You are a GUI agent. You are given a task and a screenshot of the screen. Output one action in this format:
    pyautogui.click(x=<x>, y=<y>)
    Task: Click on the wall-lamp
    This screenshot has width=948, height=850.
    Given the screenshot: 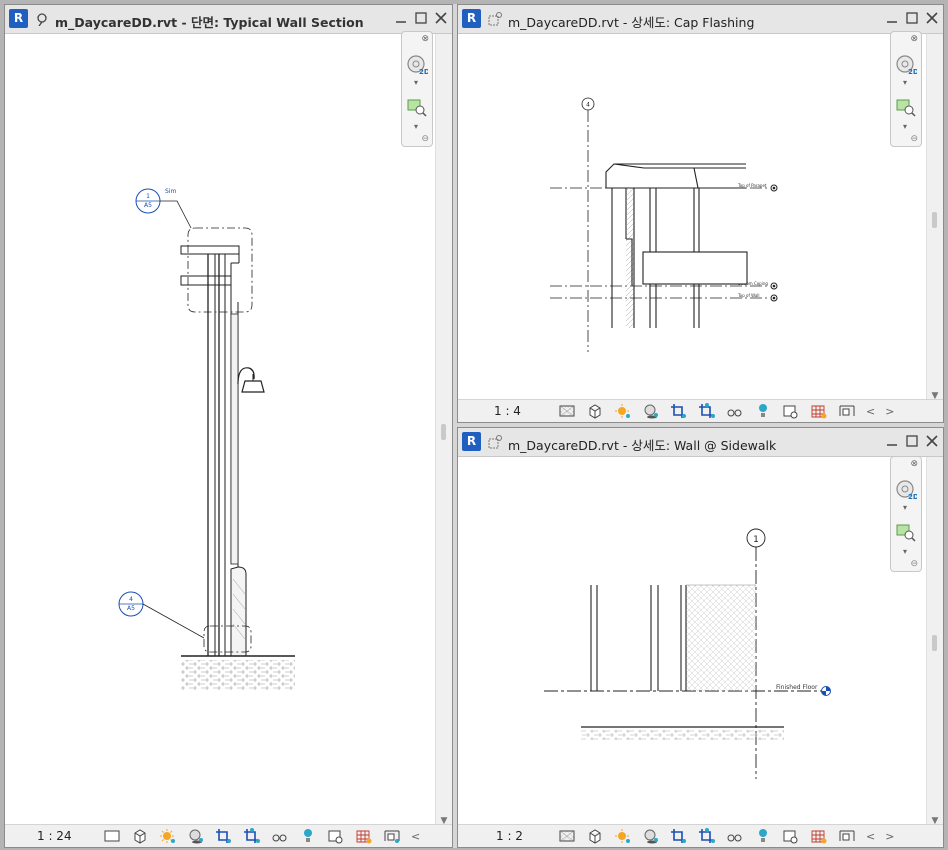 What is the action you would take?
    pyautogui.click(x=251, y=380)
    